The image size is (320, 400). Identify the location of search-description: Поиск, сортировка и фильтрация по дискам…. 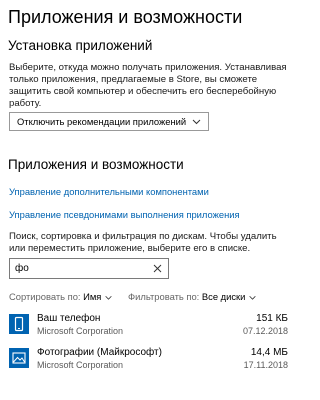
(143, 242).